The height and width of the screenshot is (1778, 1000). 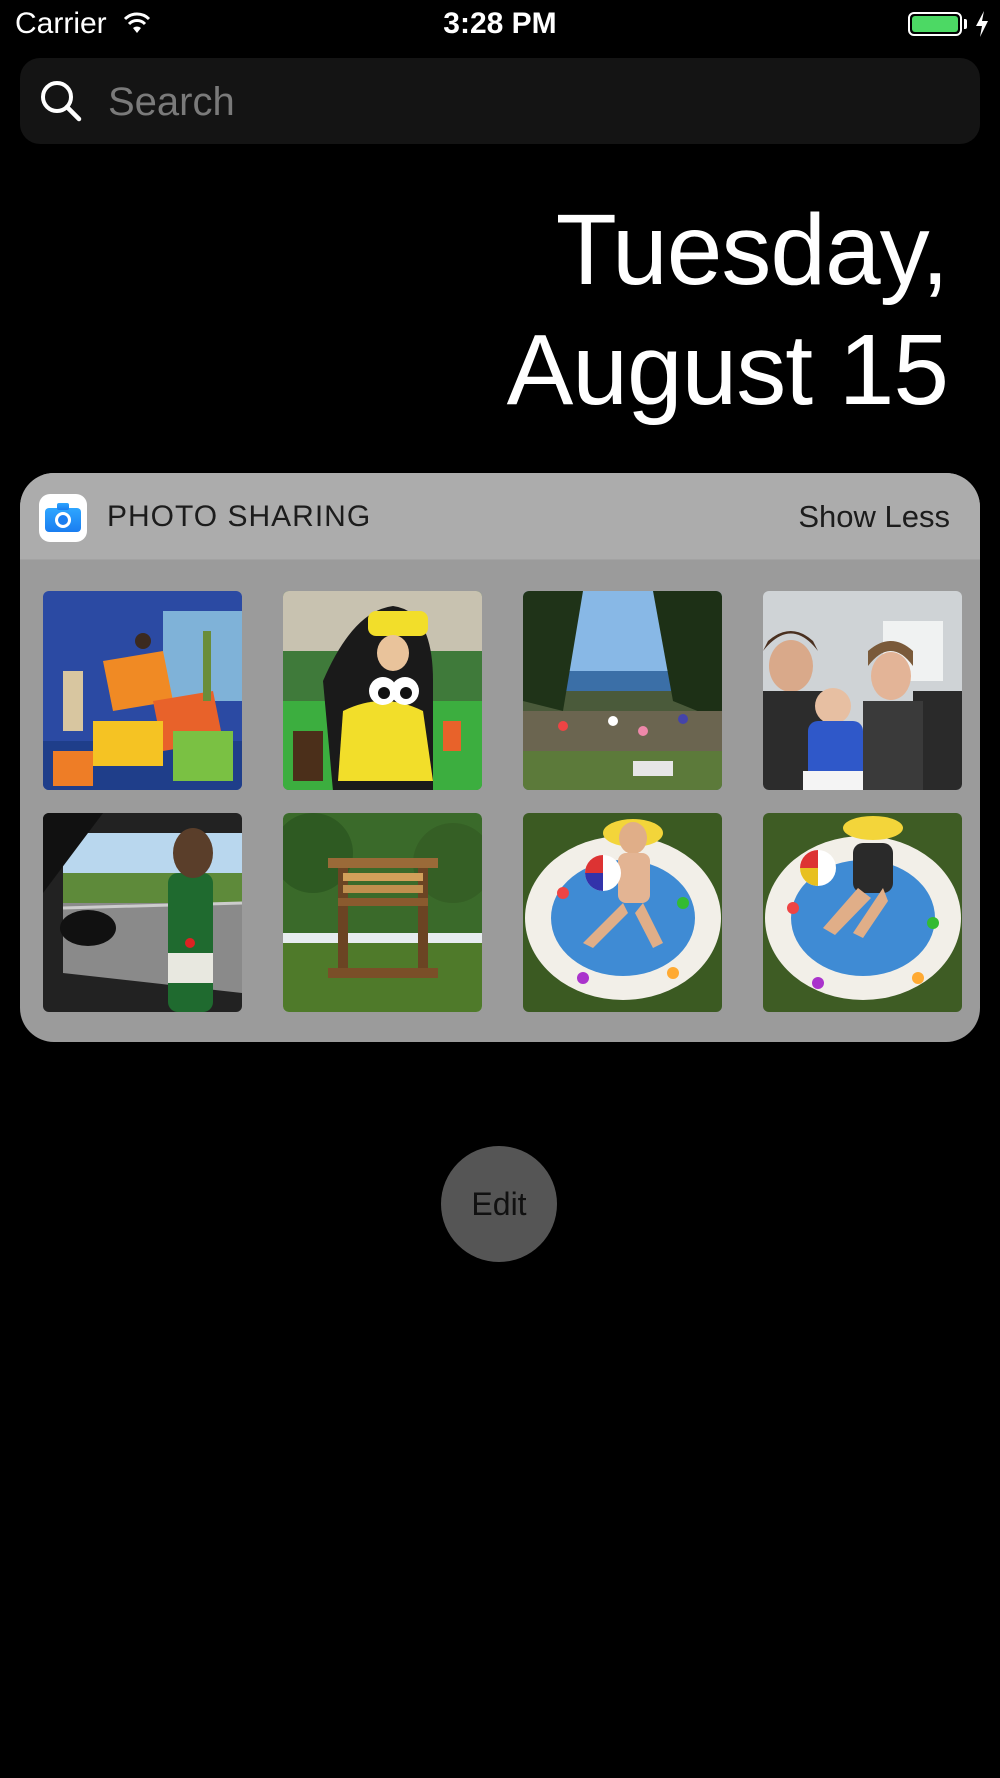 What do you see at coordinates (965, 24) in the screenshot?
I see `battery-nub` at bounding box center [965, 24].